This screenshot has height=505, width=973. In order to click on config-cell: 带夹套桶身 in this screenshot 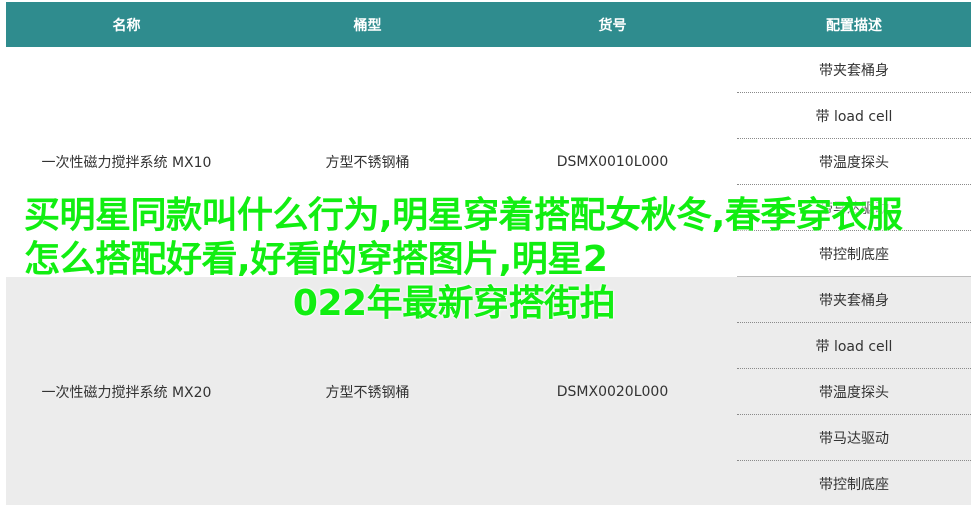, I will do `click(854, 70)`.